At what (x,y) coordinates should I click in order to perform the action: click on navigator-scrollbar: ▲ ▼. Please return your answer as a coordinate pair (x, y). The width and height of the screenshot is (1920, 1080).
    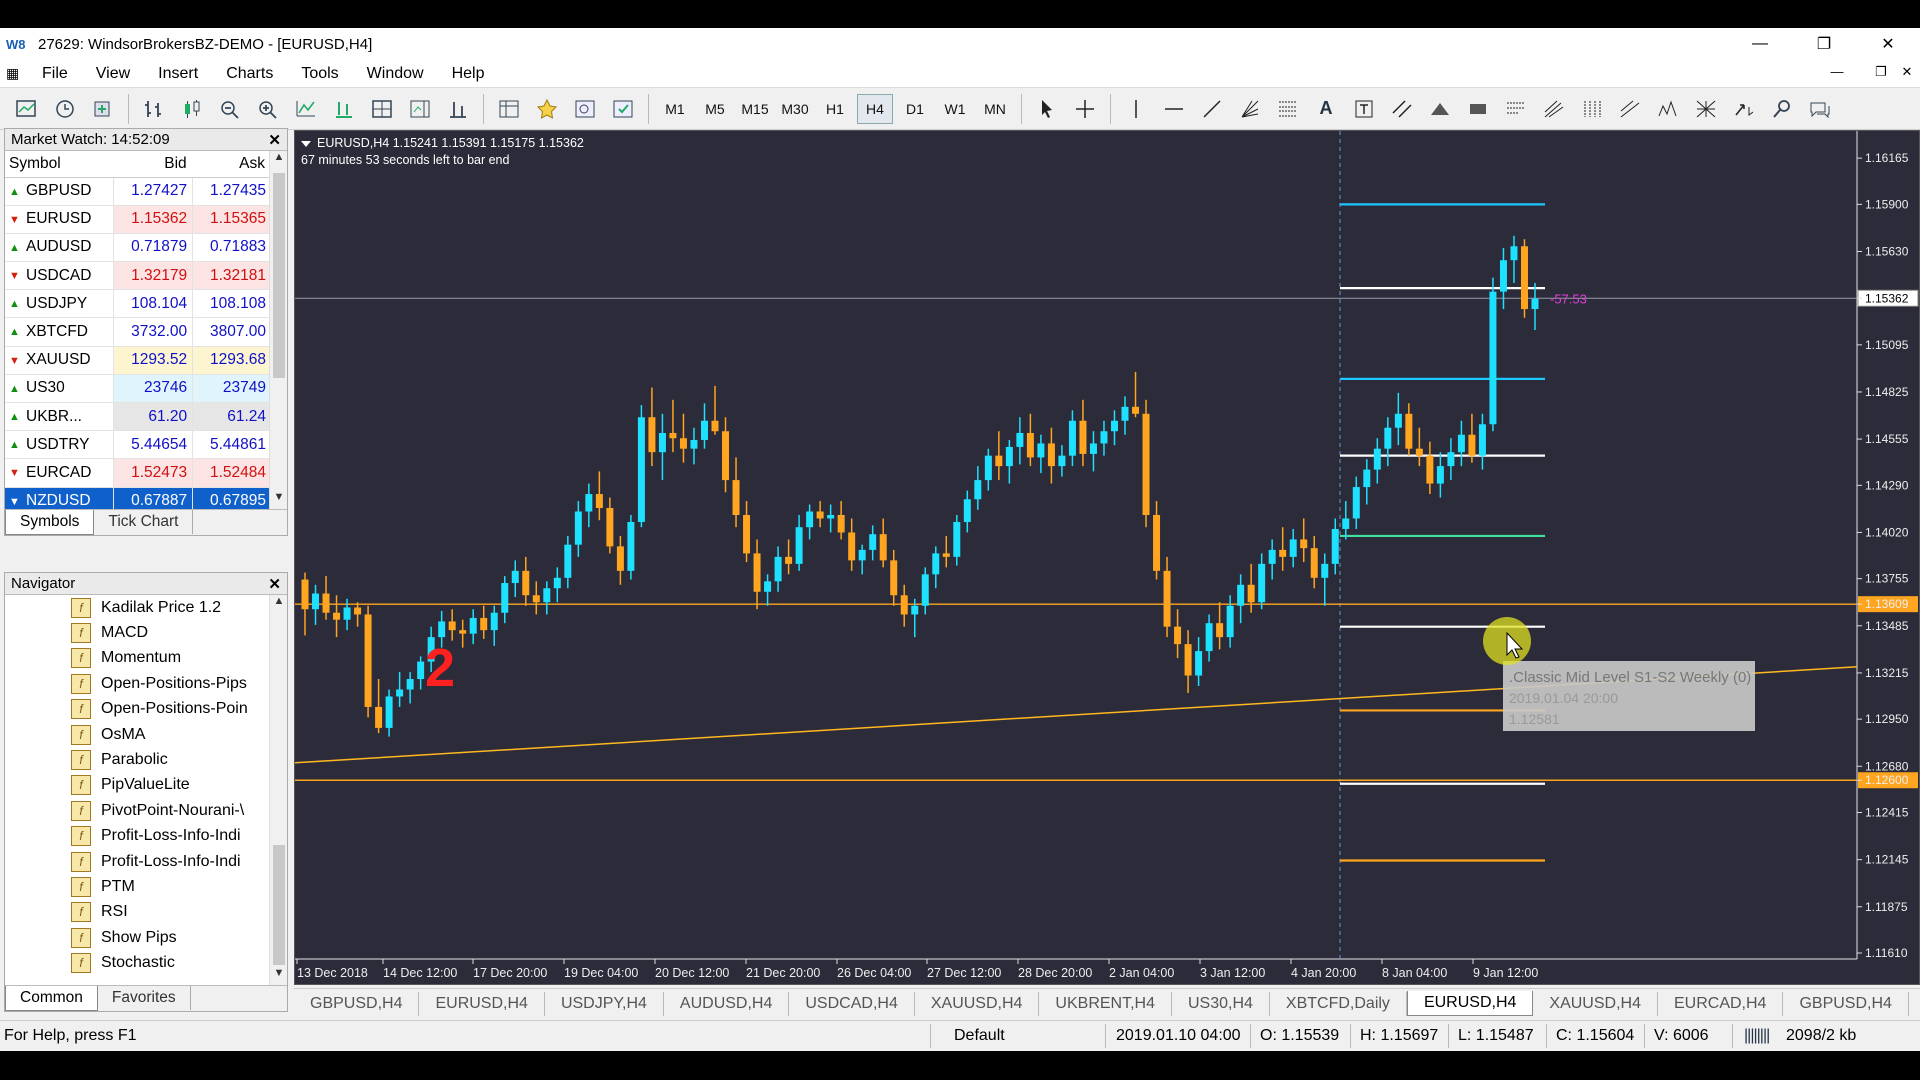
    Looking at the image, I should click on (278, 803).